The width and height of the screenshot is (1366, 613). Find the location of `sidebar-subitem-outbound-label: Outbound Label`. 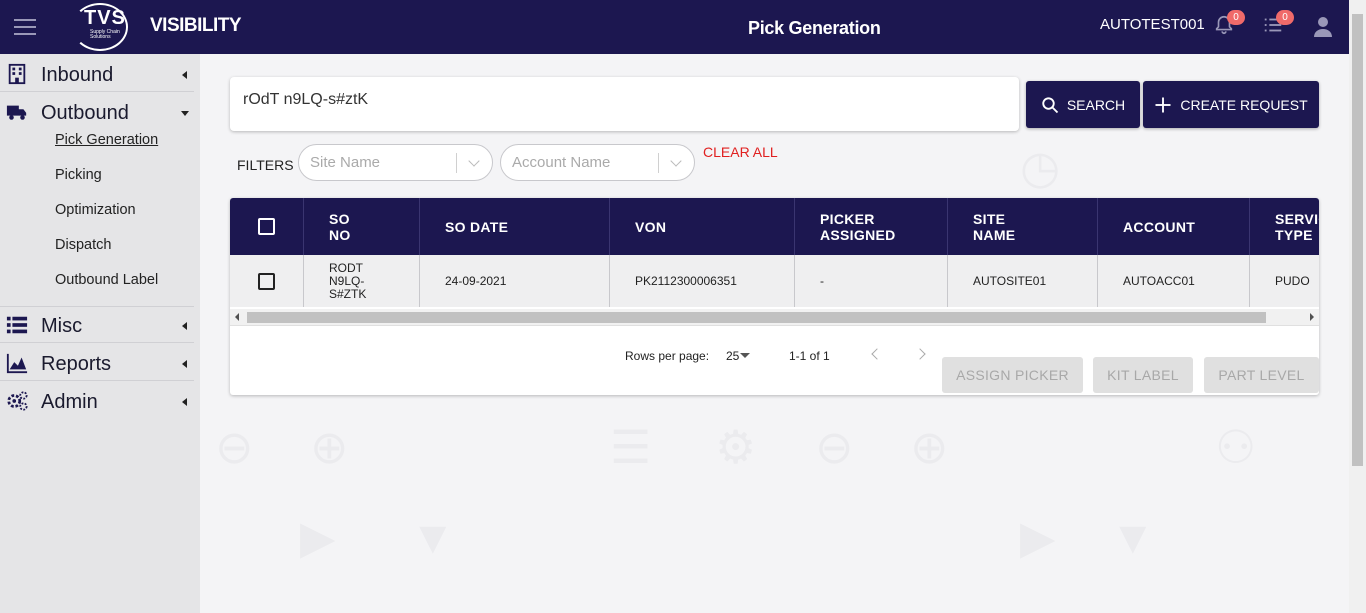

sidebar-subitem-outbound-label: Outbound Label is located at coordinates (106, 280).